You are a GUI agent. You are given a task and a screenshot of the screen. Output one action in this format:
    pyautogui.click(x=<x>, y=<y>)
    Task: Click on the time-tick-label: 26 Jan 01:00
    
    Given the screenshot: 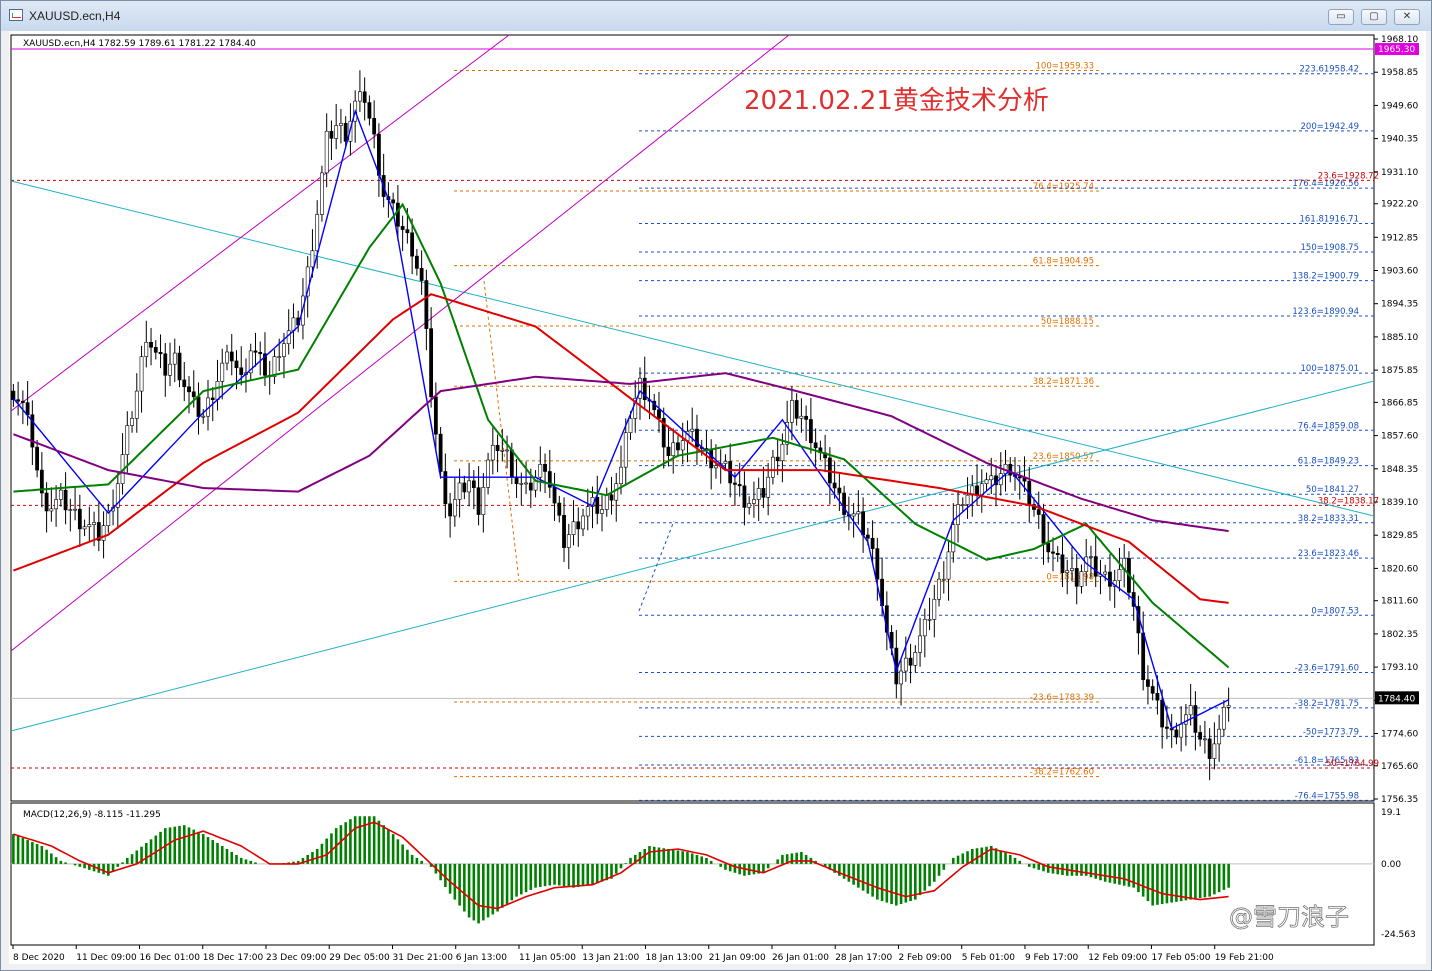 What is the action you would take?
    pyautogui.click(x=800, y=958)
    